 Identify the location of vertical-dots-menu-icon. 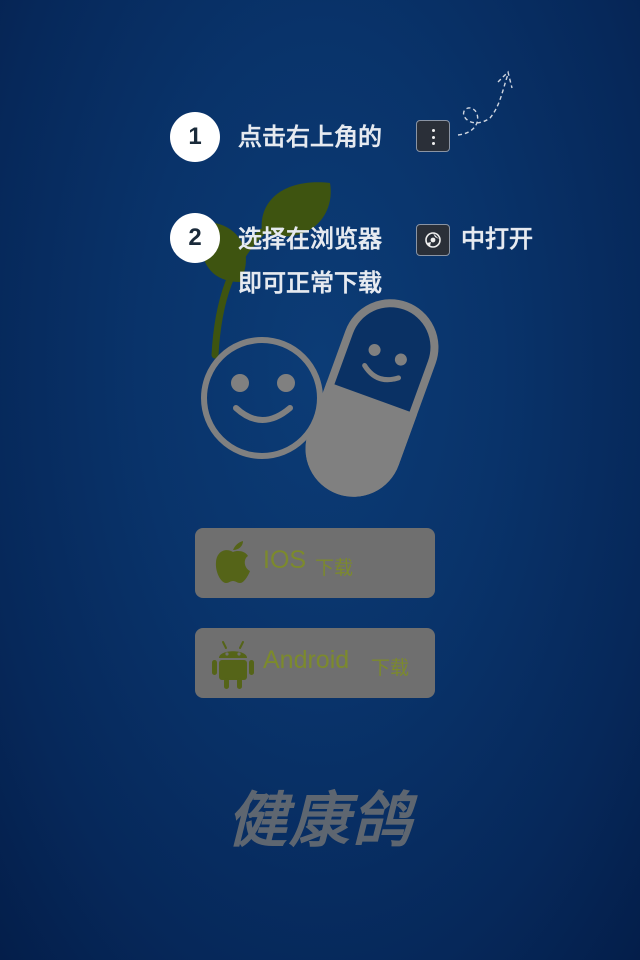
(433, 137).